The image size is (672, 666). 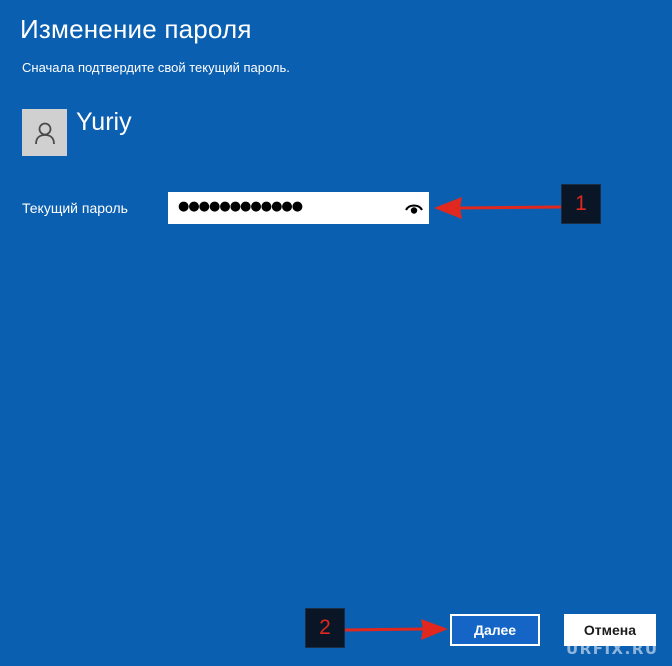 I want to click on next-button: Далее, so click(x=495, y=630).